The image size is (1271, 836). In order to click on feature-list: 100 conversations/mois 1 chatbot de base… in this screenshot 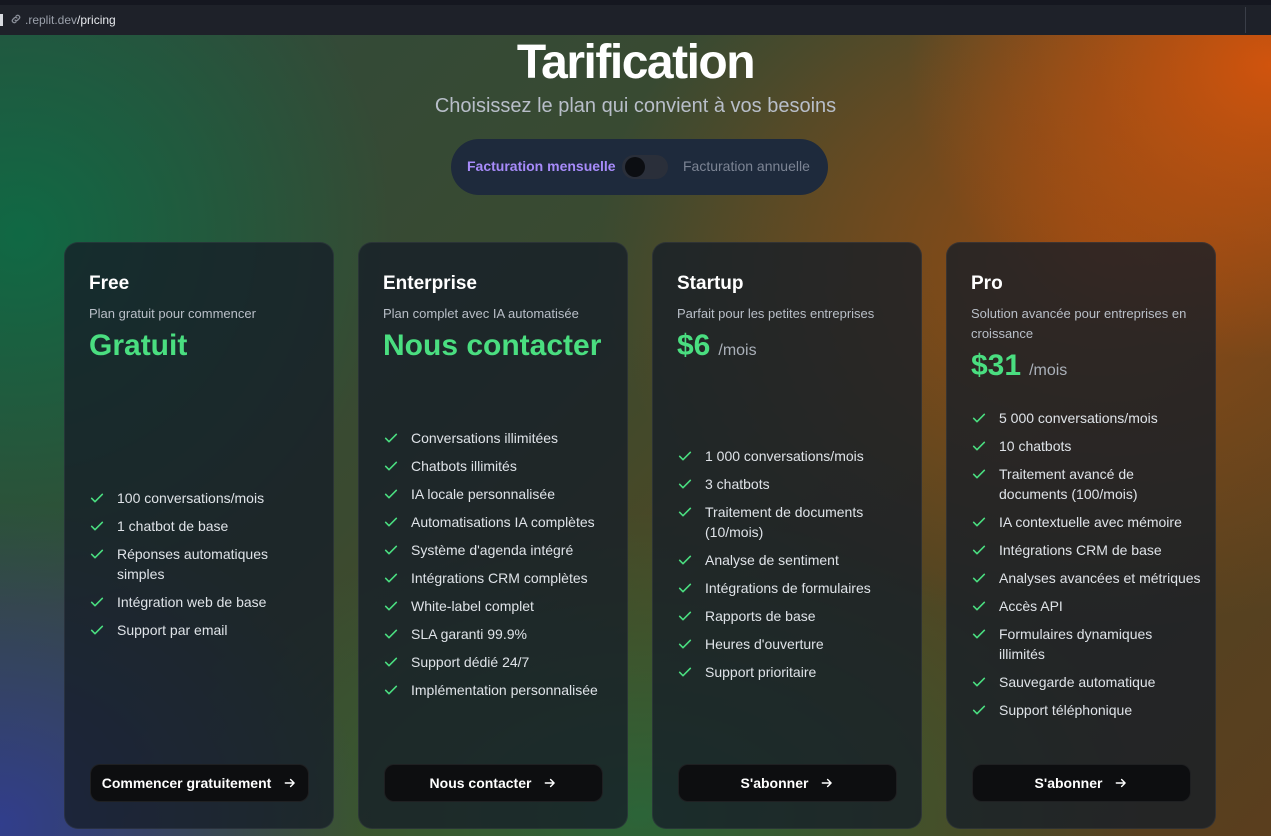, I will do `click(204, 568)`.